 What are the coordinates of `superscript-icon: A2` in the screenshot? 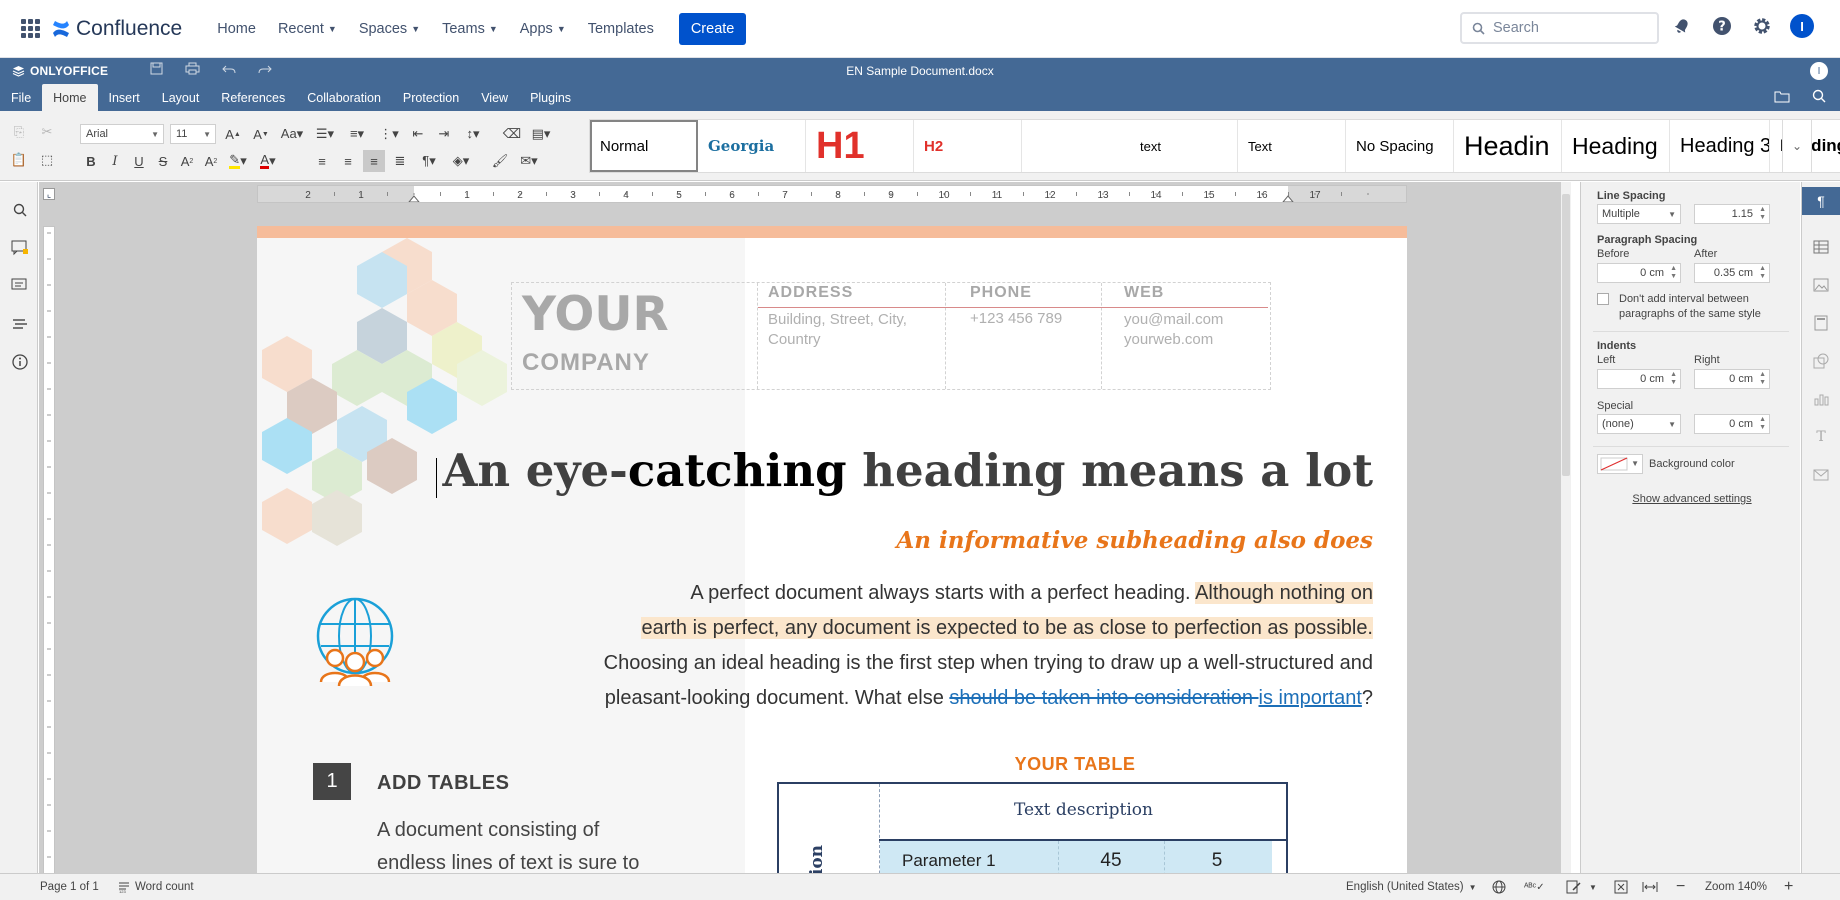 It's located at (187, 161).